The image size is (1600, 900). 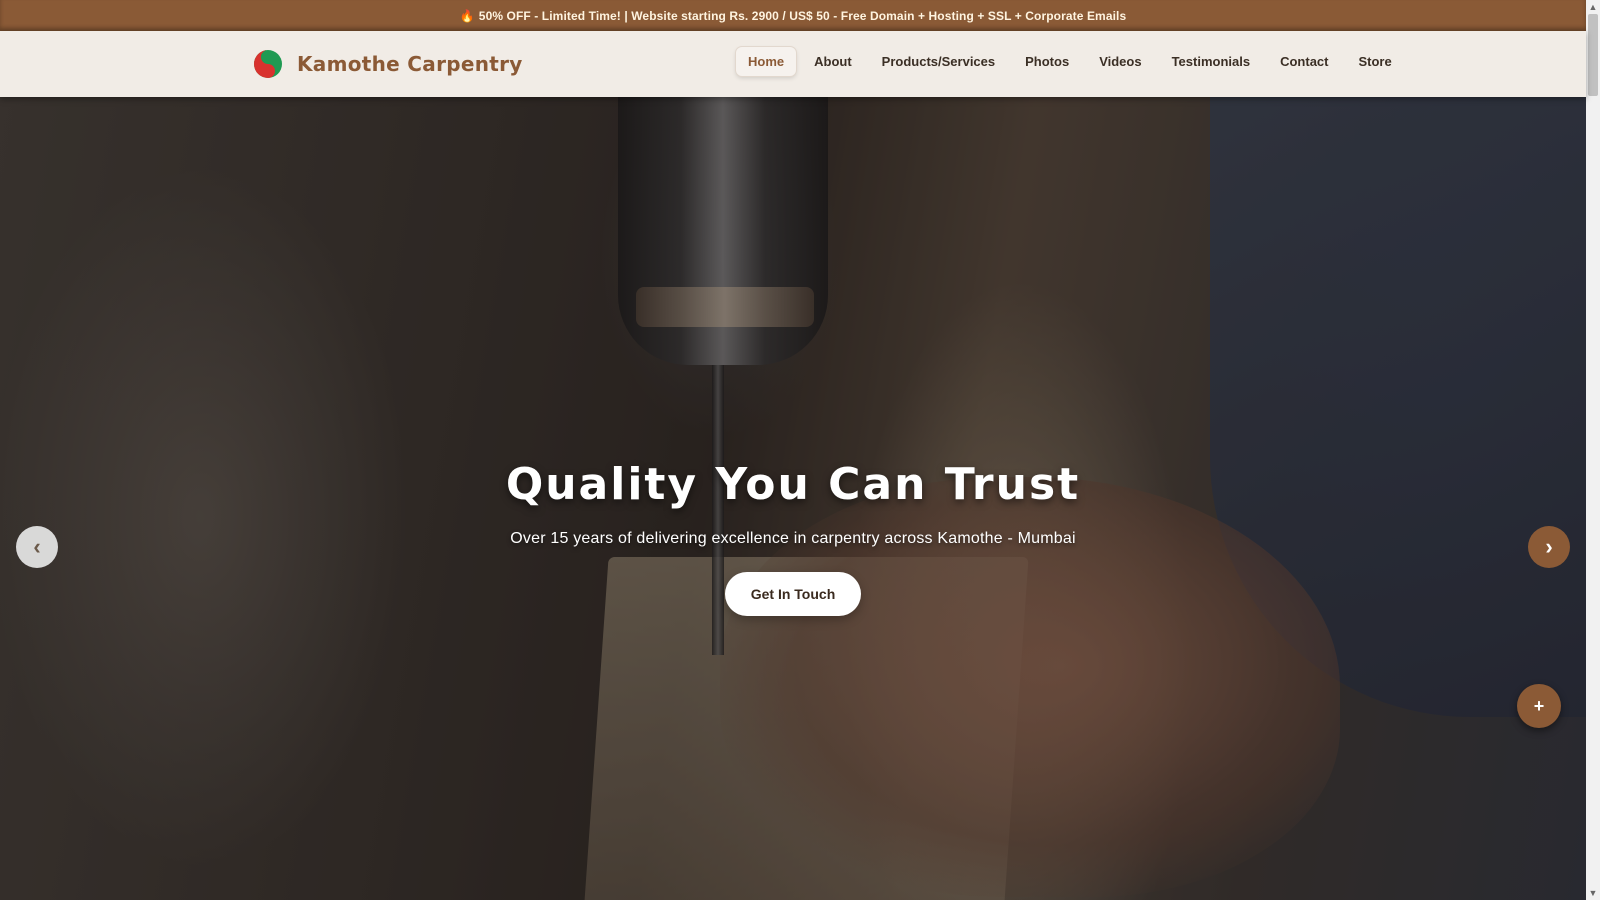 What do you see at coordinates (1593, 450) in the screenshot?
I see `page-scrollbar: ▲ ▼` at bounding box center [1593, 450].